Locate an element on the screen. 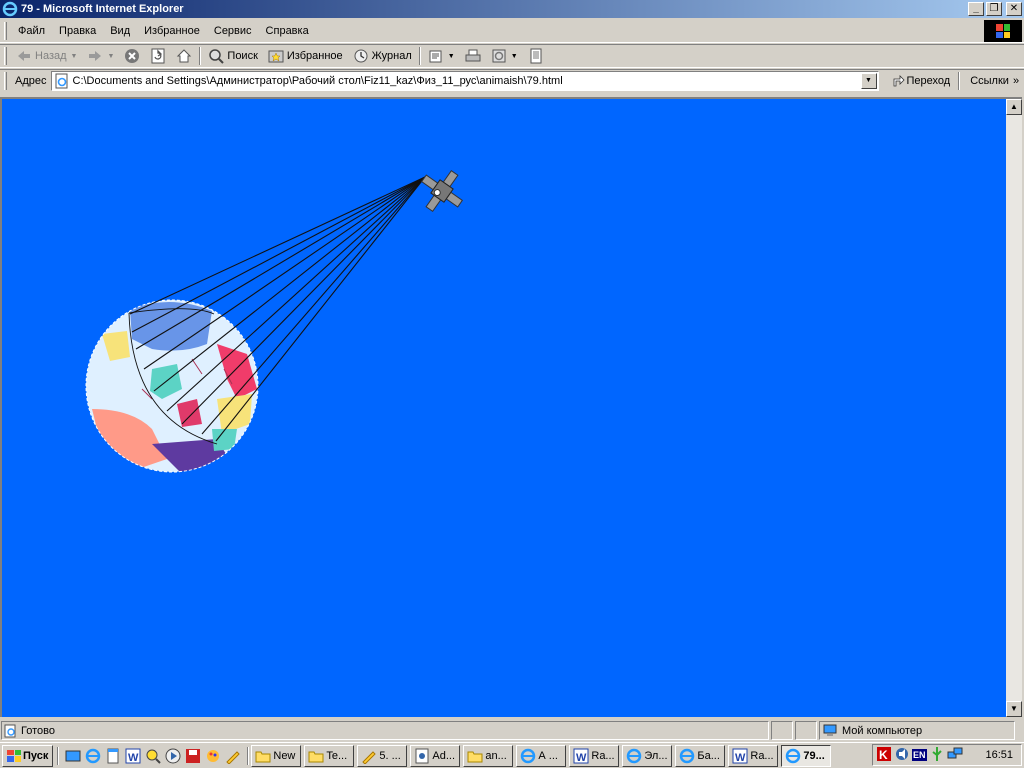 This screenshot has height=768, width=1024. scroll-down-button: ▼ is located at coordinates (1014, 709).